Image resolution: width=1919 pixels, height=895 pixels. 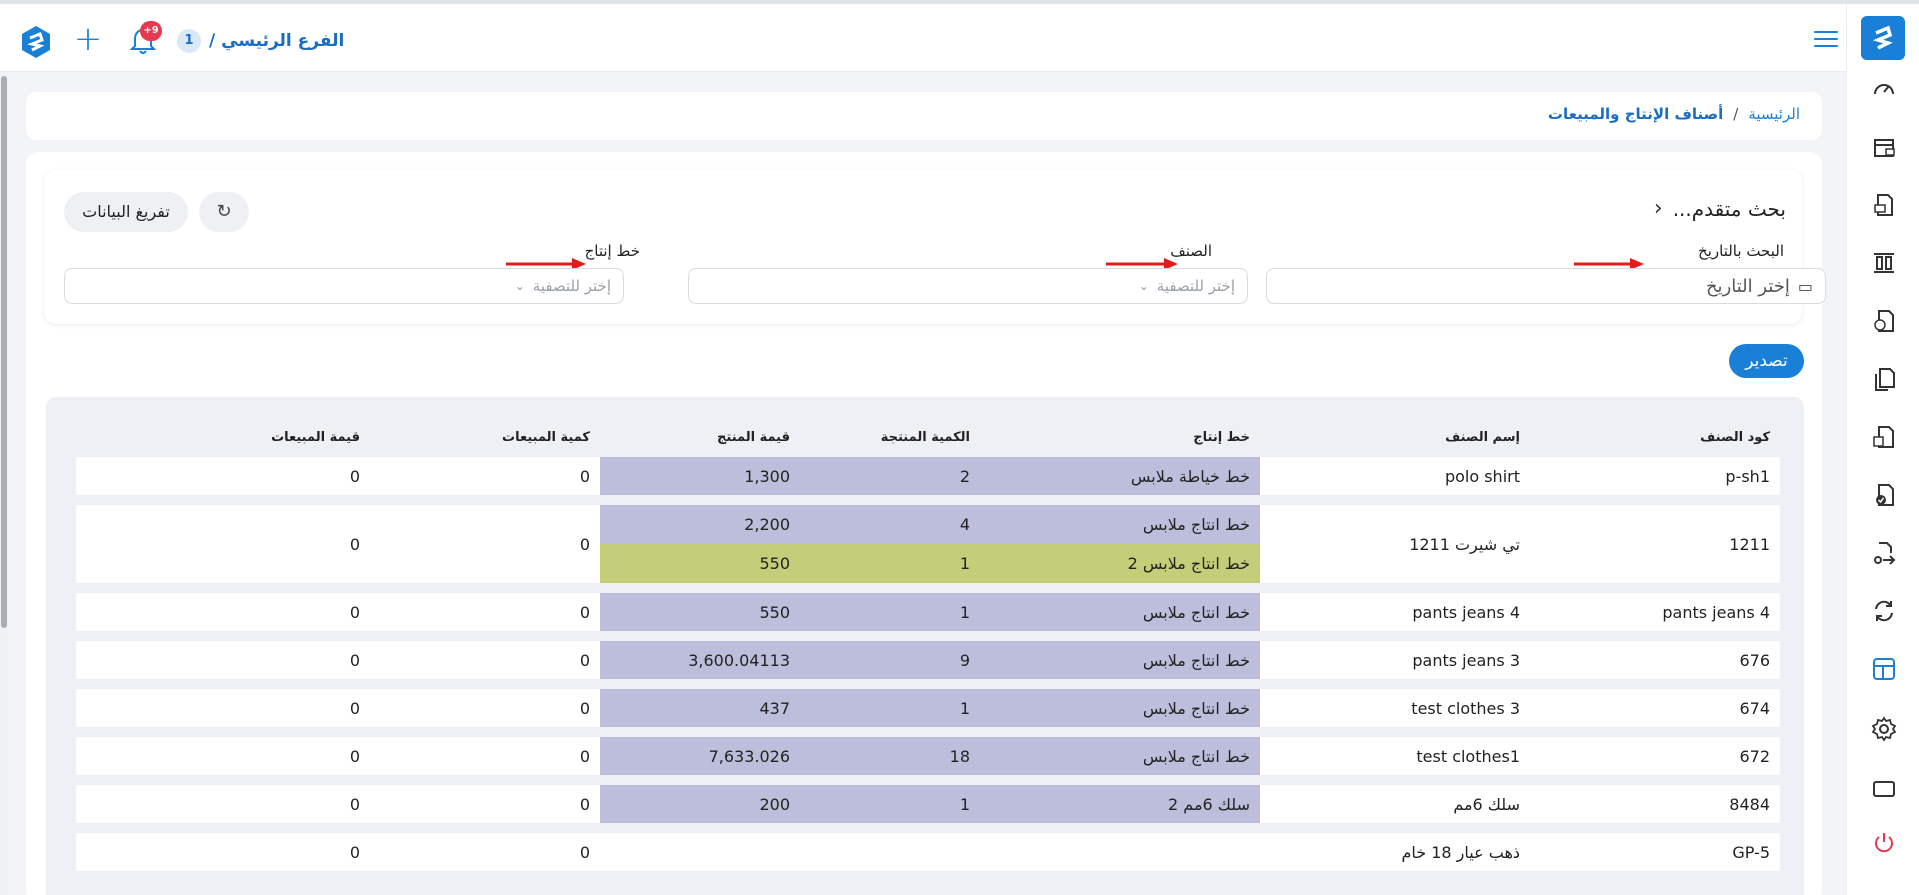 I want to click on refresh-button: ↻, so click(x=224, y=212).